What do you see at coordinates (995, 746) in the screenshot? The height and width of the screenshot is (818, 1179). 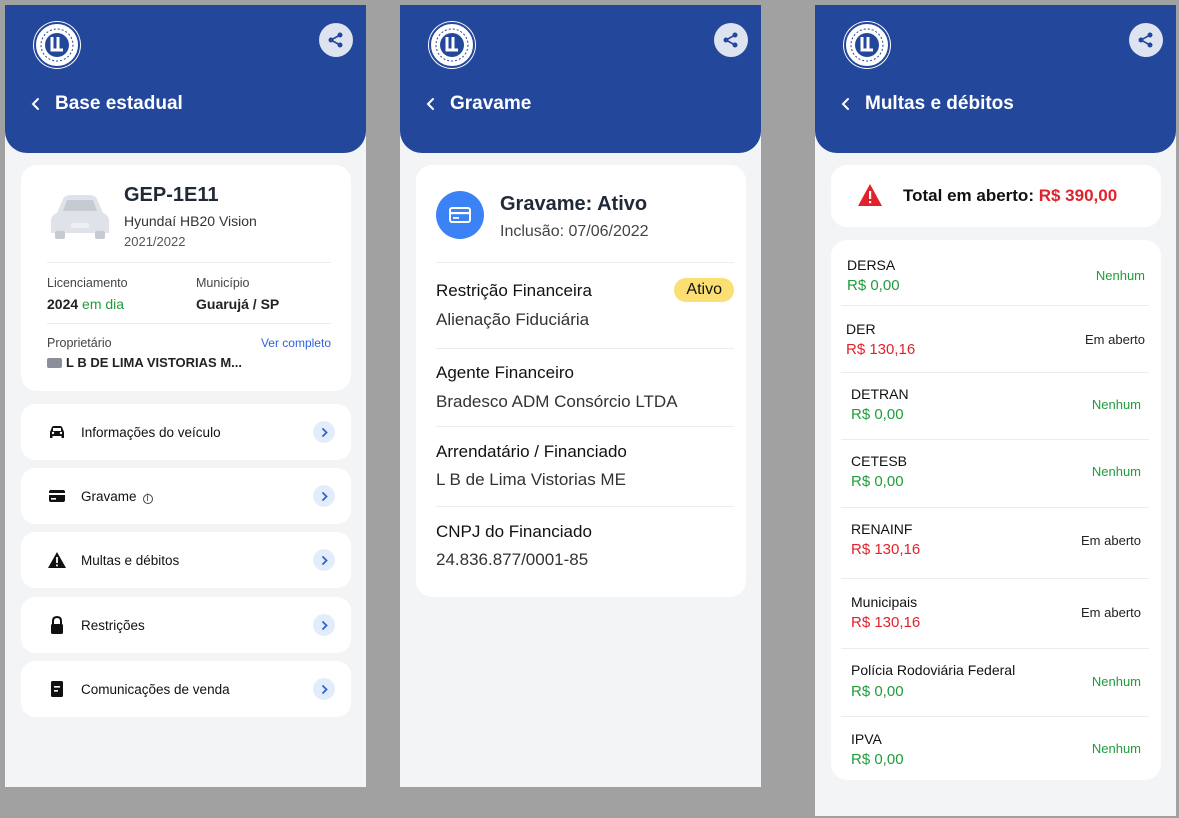 I see `list-item: IPVA R$ 0,00 Nenhum` at bounding box center [995, 746].